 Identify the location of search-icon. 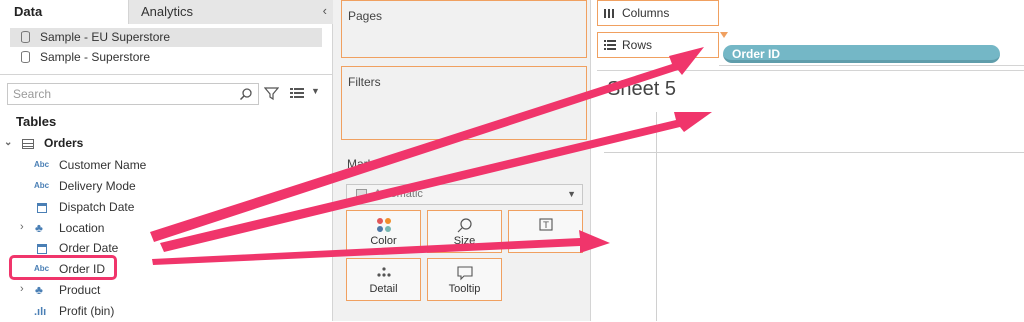
(246, 94).